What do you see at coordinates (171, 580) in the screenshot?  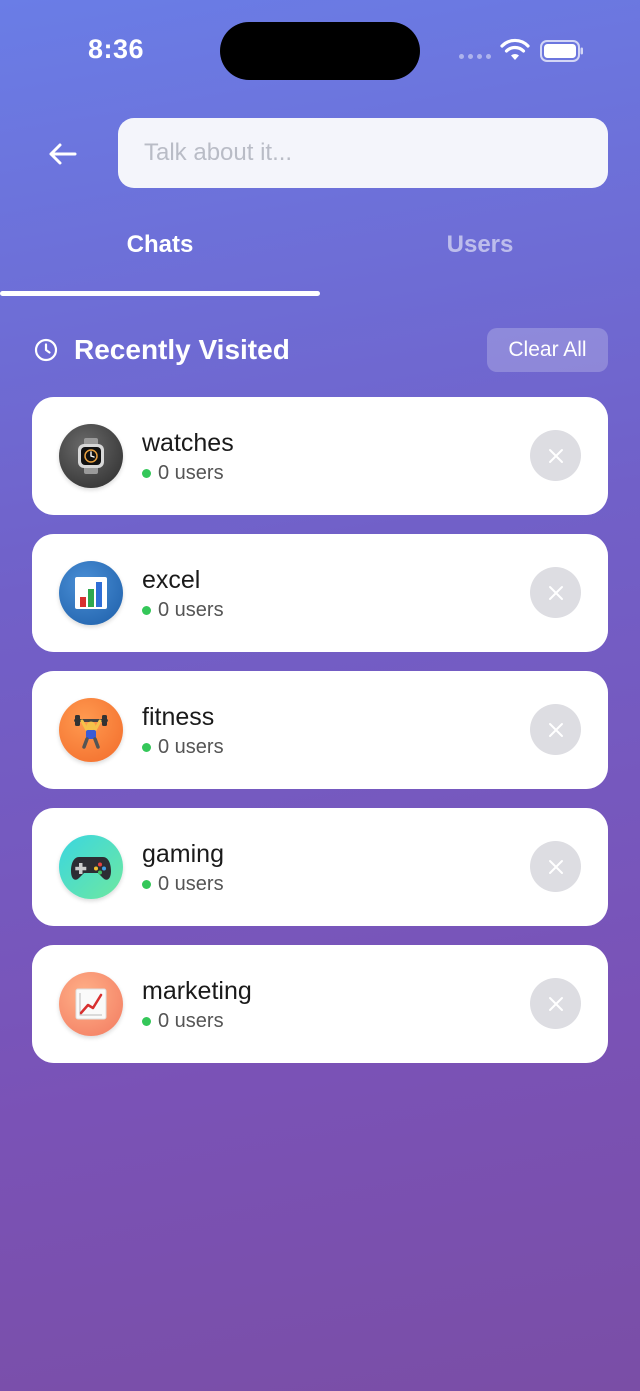 I see `chat-name: excel` at bounding box center [171, 580].